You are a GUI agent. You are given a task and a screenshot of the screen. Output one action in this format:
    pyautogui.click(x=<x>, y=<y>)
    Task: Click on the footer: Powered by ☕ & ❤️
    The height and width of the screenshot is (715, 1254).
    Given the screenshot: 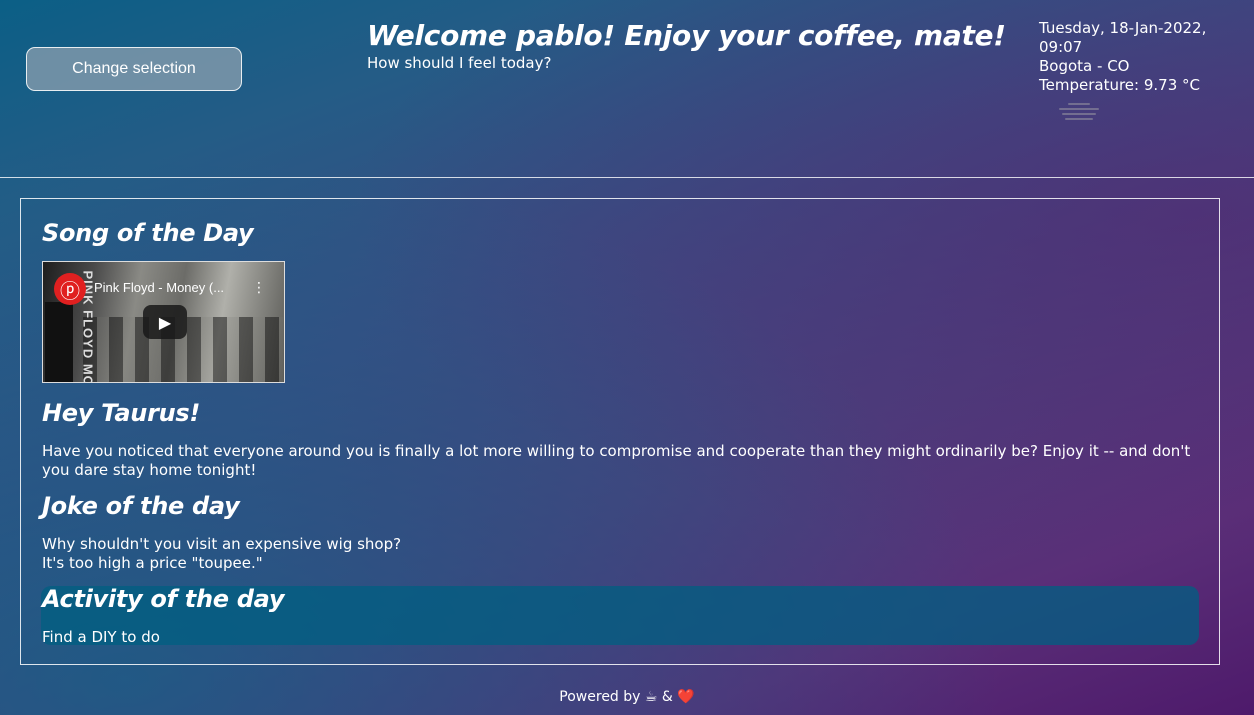 What is the action you would take?
    pyautogui.click(x=627, y=697)
    